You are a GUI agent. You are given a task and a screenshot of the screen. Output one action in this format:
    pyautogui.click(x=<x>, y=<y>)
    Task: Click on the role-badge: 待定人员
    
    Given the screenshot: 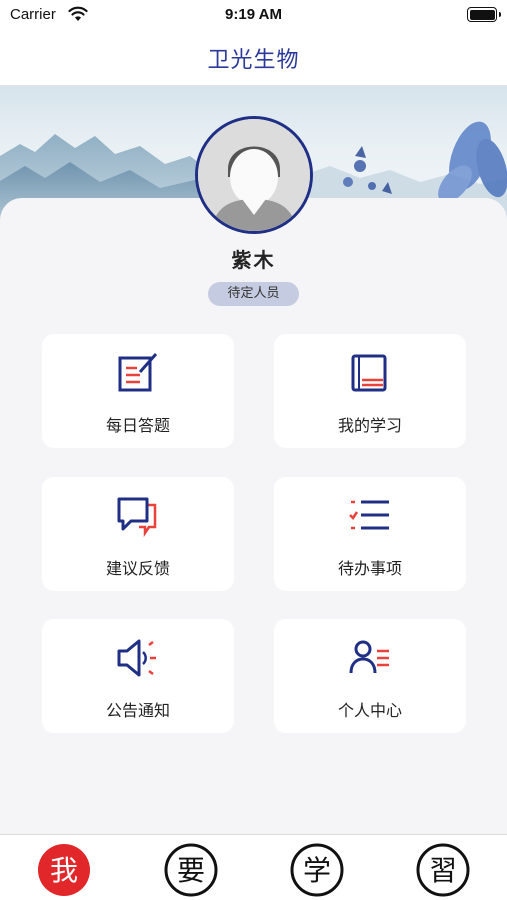 What is the action you would take?
    pyautogui.click(x=253, y=294)
    